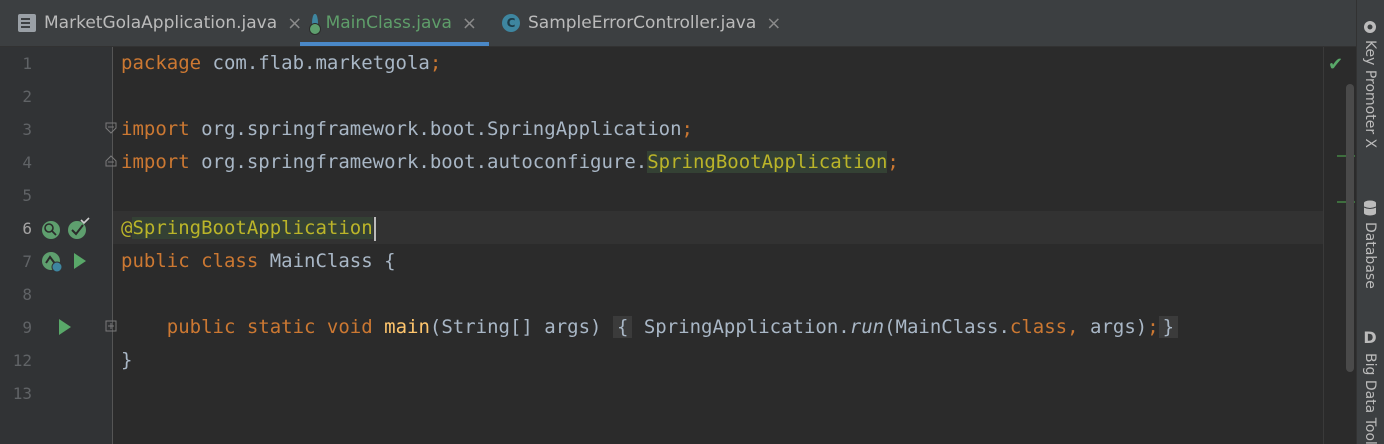 Image resolution: width=1384 pixels, height=444 pixels. I want to click on code-line-6: @SpringBootApplication, so click(248, 228).